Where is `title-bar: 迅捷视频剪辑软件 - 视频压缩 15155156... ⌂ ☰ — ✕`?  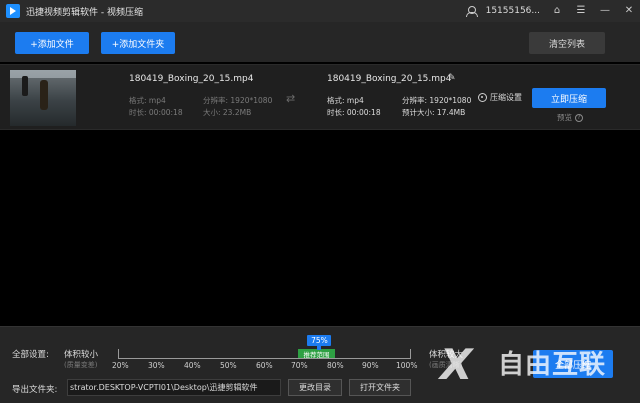 title-bar: 迅捷视频剪辑软件 - 视频压缩 15155156... ⌂ ☰ — ✕ is located at coordinates (320, 11).